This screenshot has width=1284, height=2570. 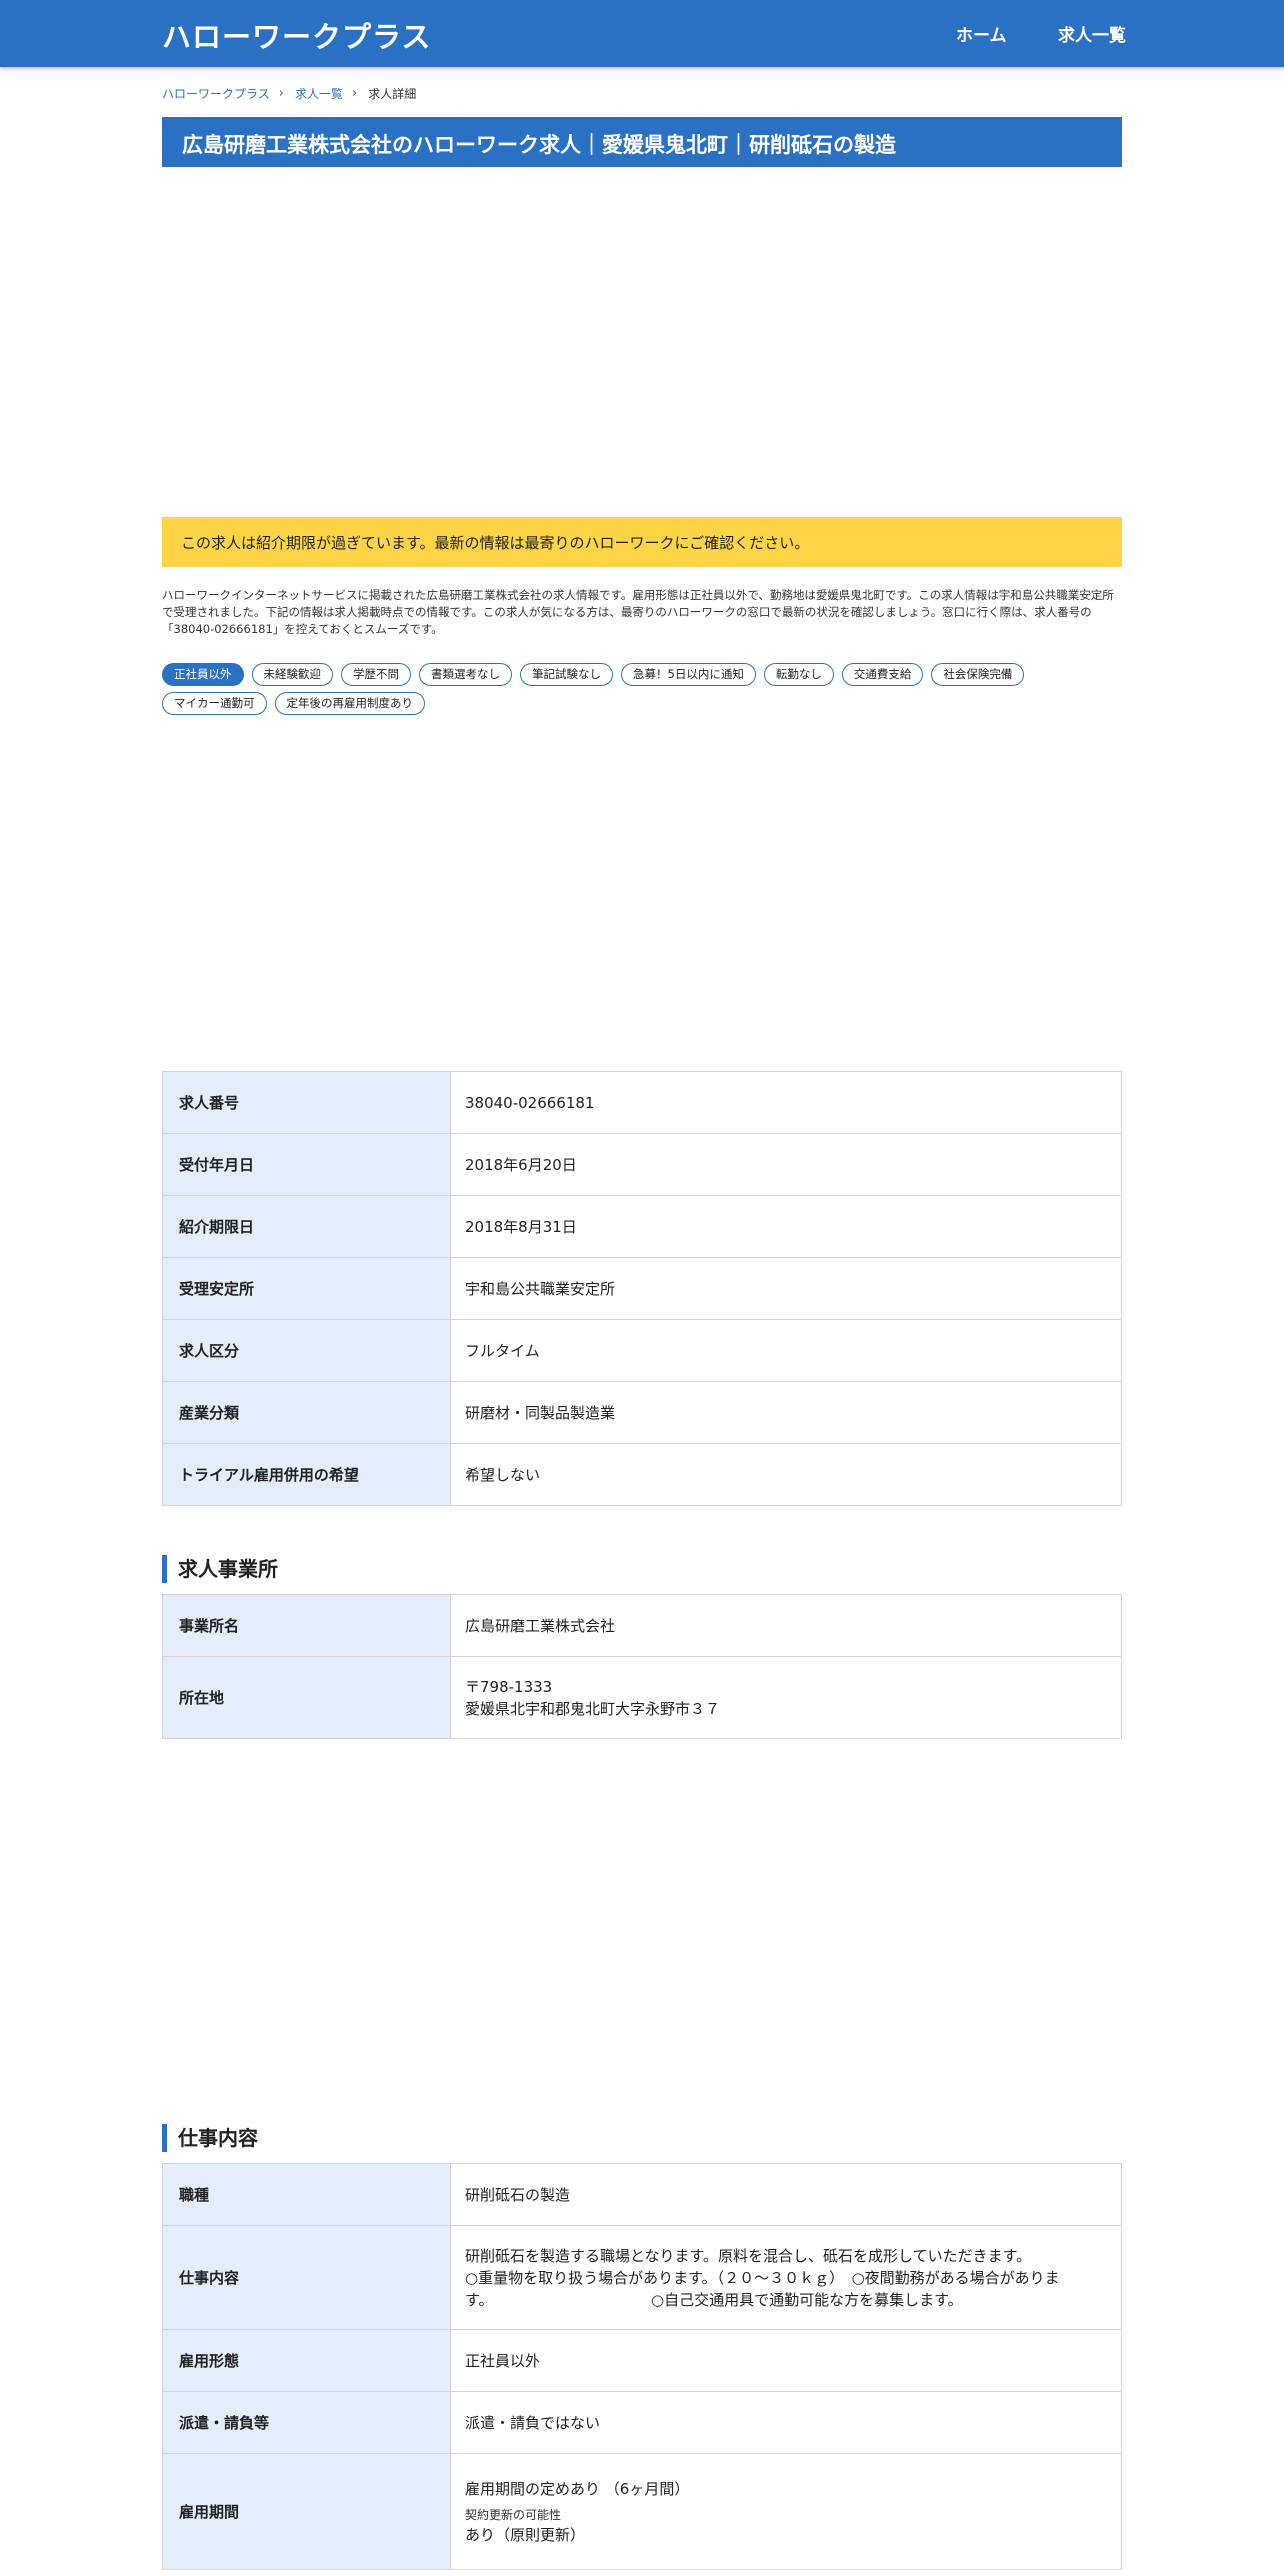 I want to click on row-value: フルタイム, so click(x=786, y=1350).